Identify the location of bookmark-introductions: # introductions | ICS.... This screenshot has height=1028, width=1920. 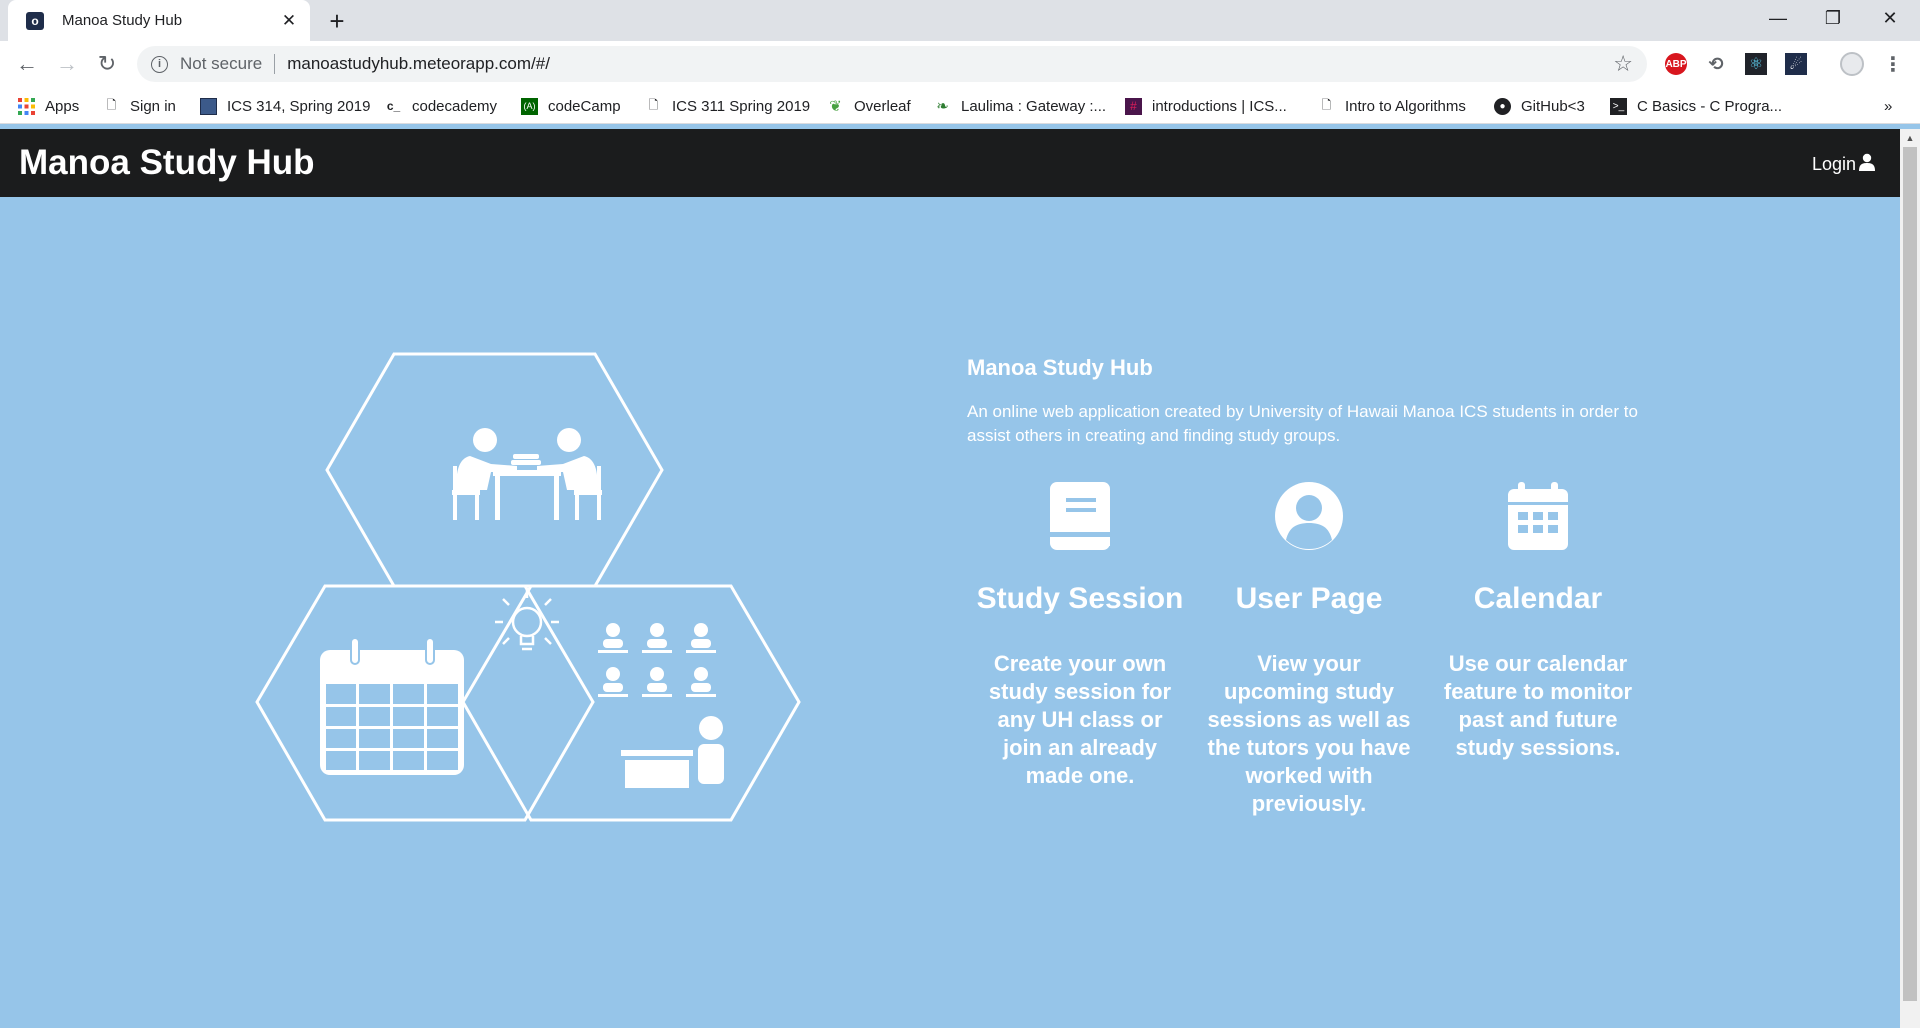
(1206, 106).